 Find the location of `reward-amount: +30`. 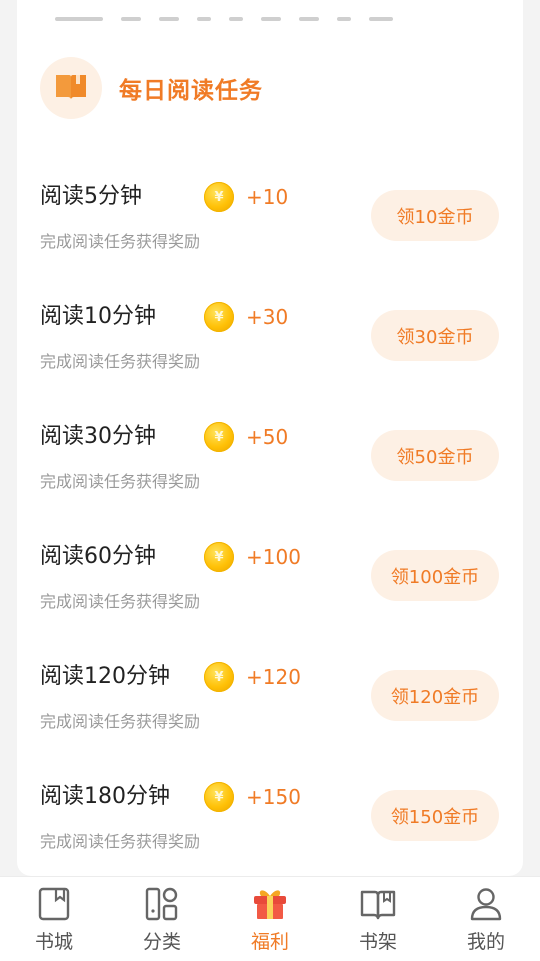

reward-amount: +30 is located at coordinates (267, 317).